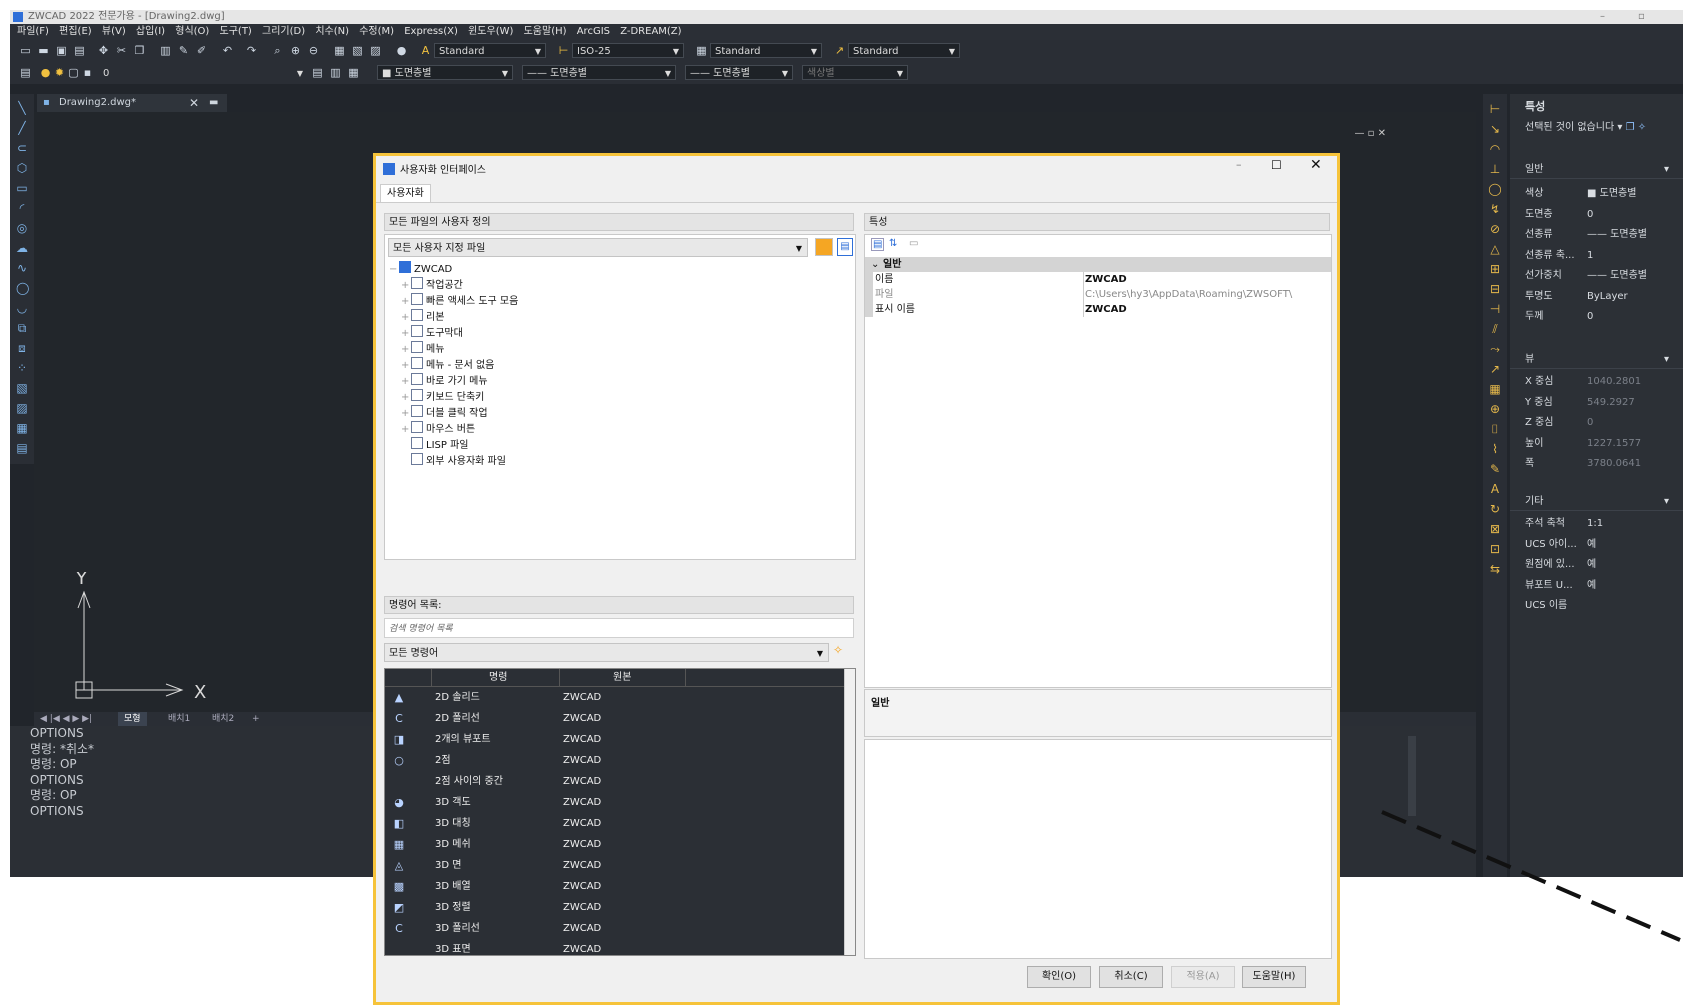 Image resolution: width=1683 pixels, height=1007 pixels. I want to click on mtext-icon: ▤, so click(22, 448).